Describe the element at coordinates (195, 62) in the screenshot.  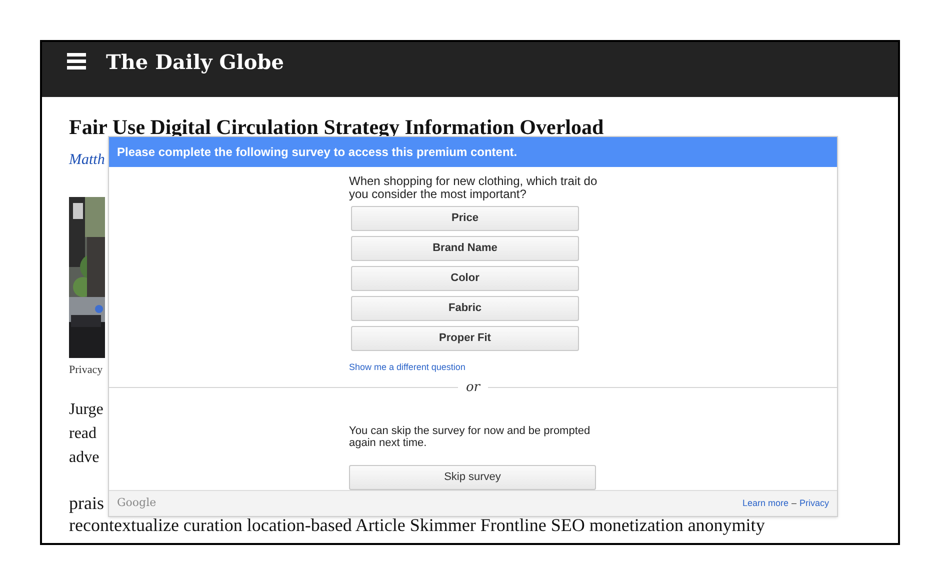
I see `site-logo: The Daily Globe` at that location.